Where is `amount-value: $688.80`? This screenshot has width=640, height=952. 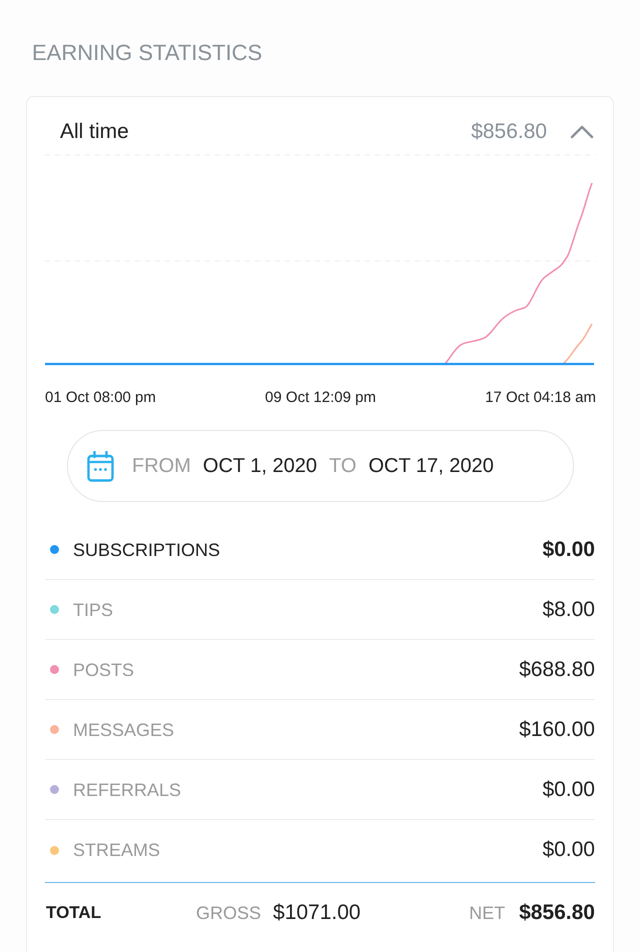
amount-value: $688.80 is located at coordinates (557, 670).